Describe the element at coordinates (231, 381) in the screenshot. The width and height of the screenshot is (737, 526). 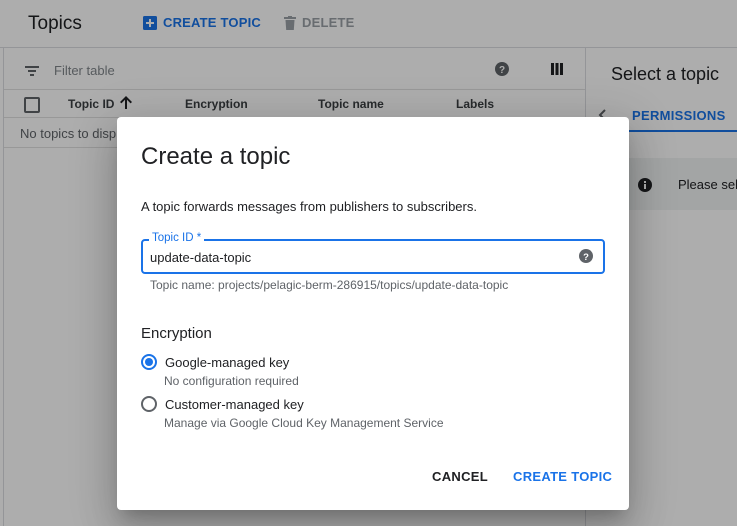
I see `google-managed-key-sub: No configuration required` at that location.